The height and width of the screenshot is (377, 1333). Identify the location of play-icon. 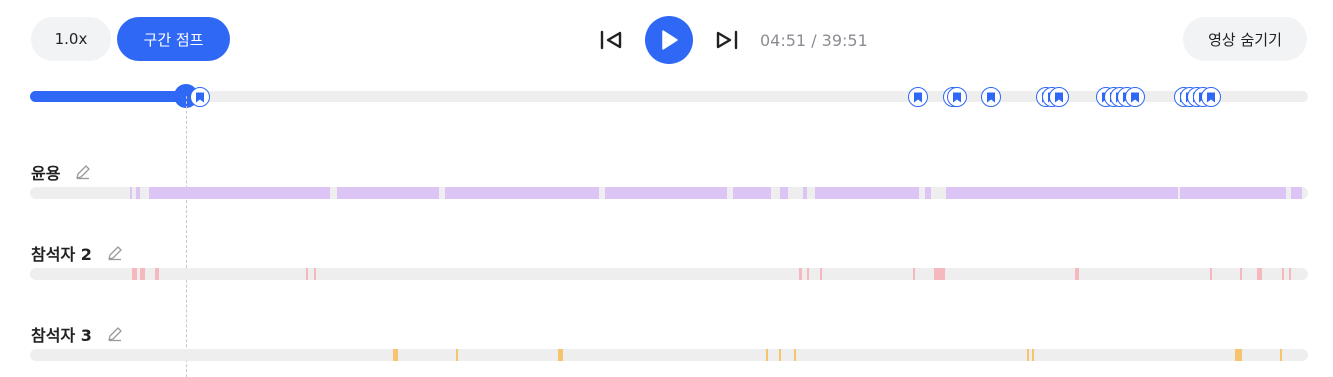
(669, 40).